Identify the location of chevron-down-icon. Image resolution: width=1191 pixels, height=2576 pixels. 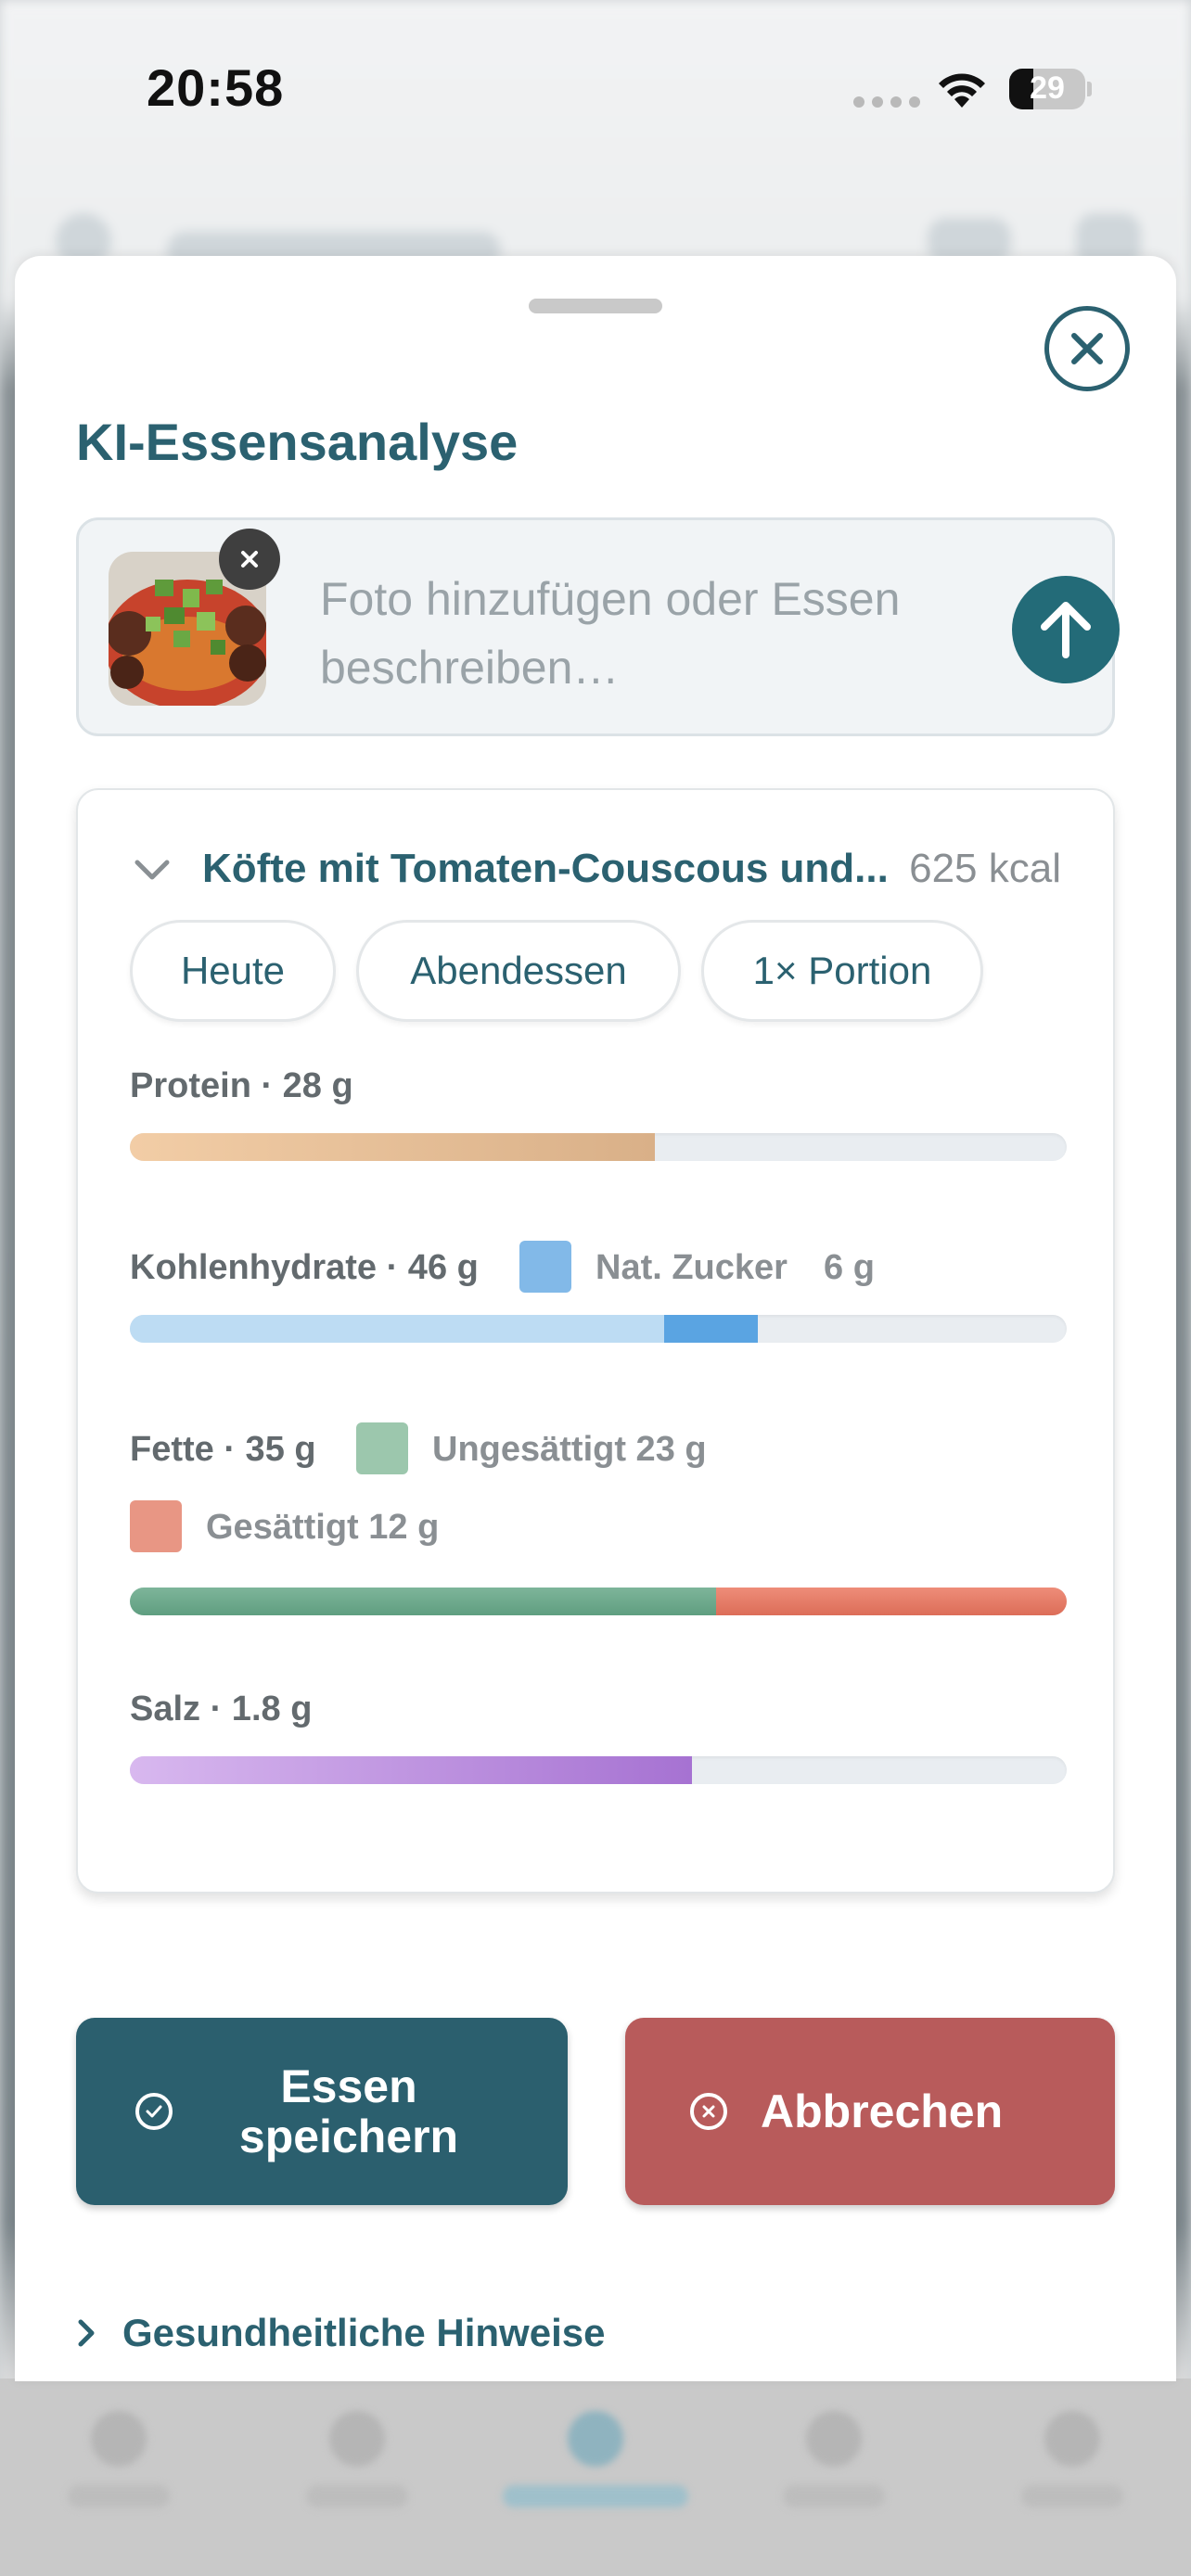
(152, 871).